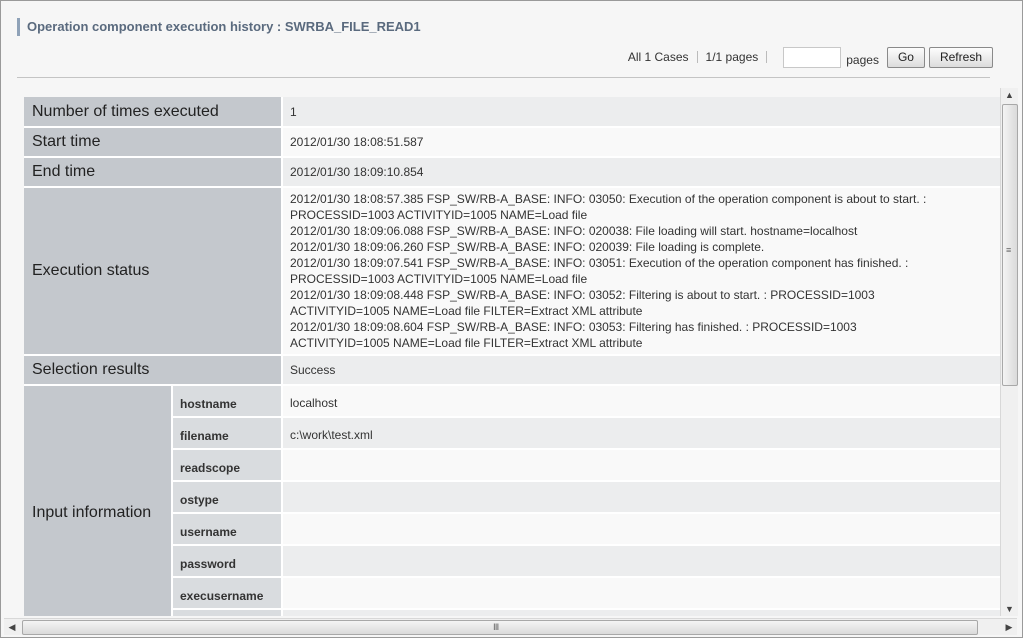 The image size is (1023, 638). What do you see at coordinates (641, 142) in the screenshot?
I see `start-time-value: 2012/01/30 18:08:51.587` at bounding box center [641, 142].